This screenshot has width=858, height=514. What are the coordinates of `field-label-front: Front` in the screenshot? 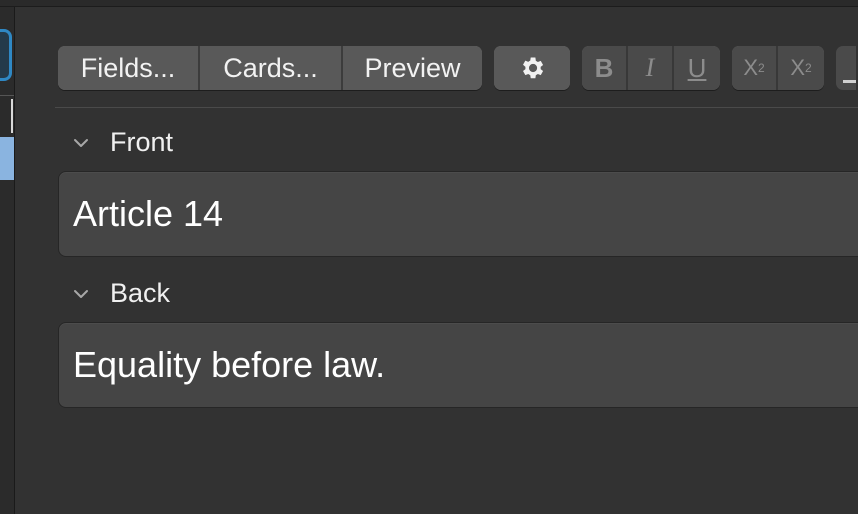 It's located at (121, 142).